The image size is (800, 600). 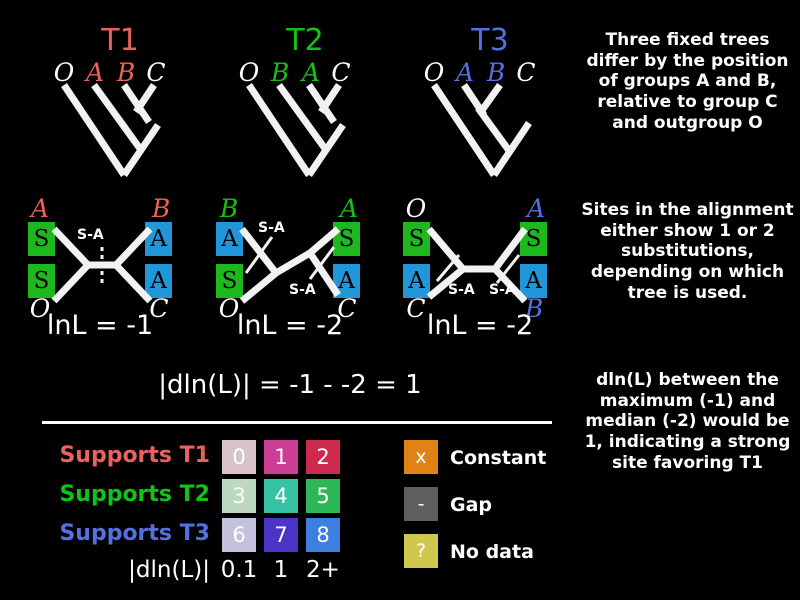 What do you see at coordinates (71, 283) in the screenshot?
I see `quartet-1-edge-bottom-left` at bounding box center [71, 283].